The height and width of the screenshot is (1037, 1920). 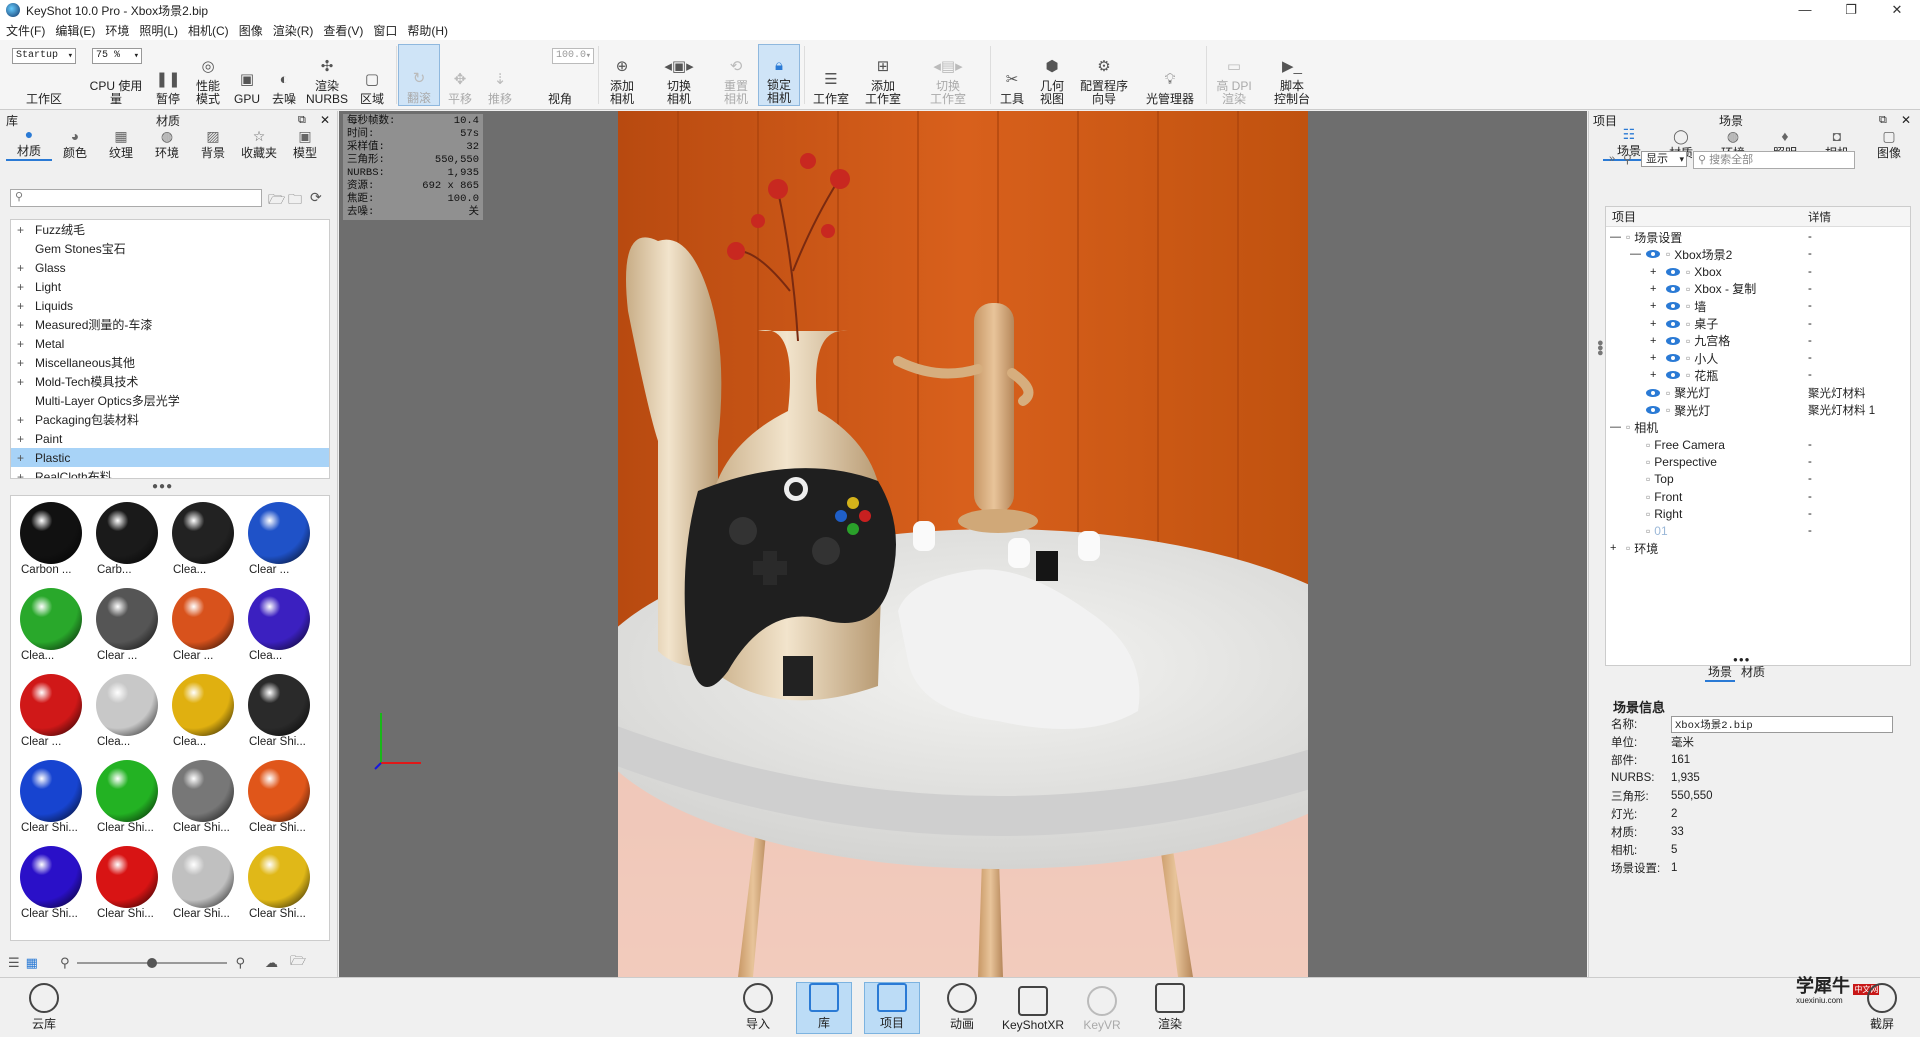 I want to click on filter-icon: ⚲, so click(x=1627, y=159).